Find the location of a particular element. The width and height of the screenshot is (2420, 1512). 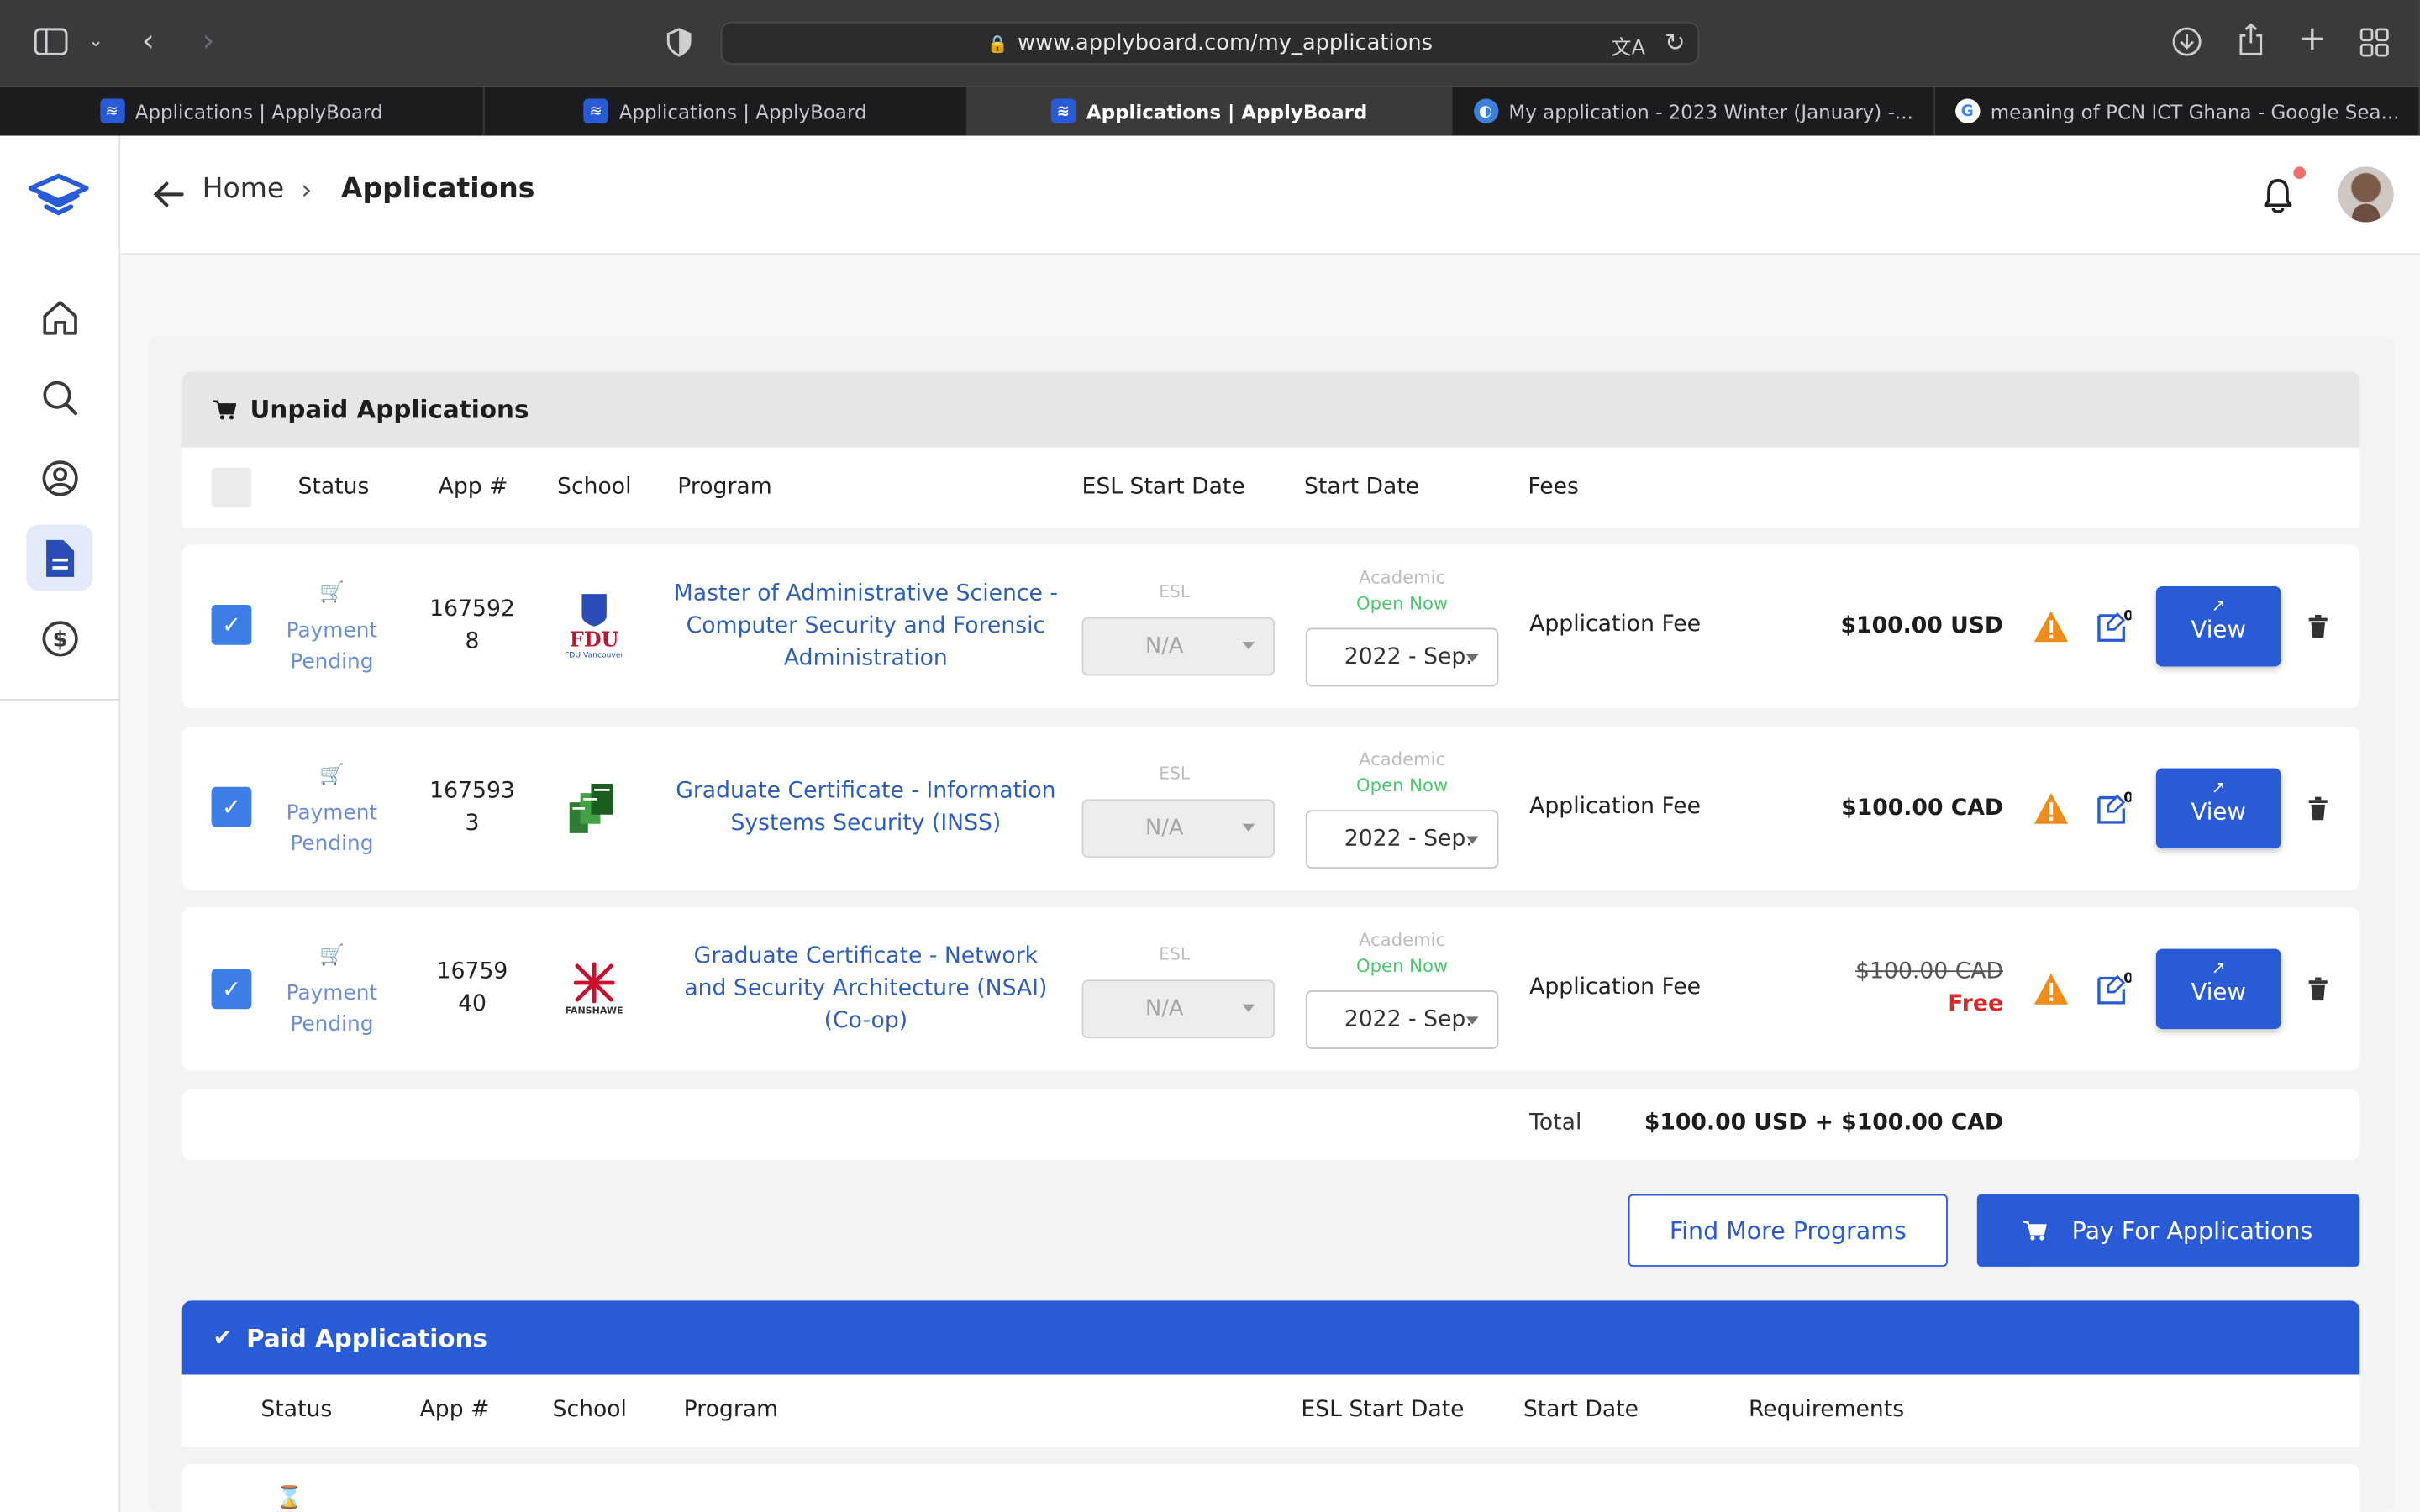

school-logo: FANSHAWE is located at coordinates (593, 988).